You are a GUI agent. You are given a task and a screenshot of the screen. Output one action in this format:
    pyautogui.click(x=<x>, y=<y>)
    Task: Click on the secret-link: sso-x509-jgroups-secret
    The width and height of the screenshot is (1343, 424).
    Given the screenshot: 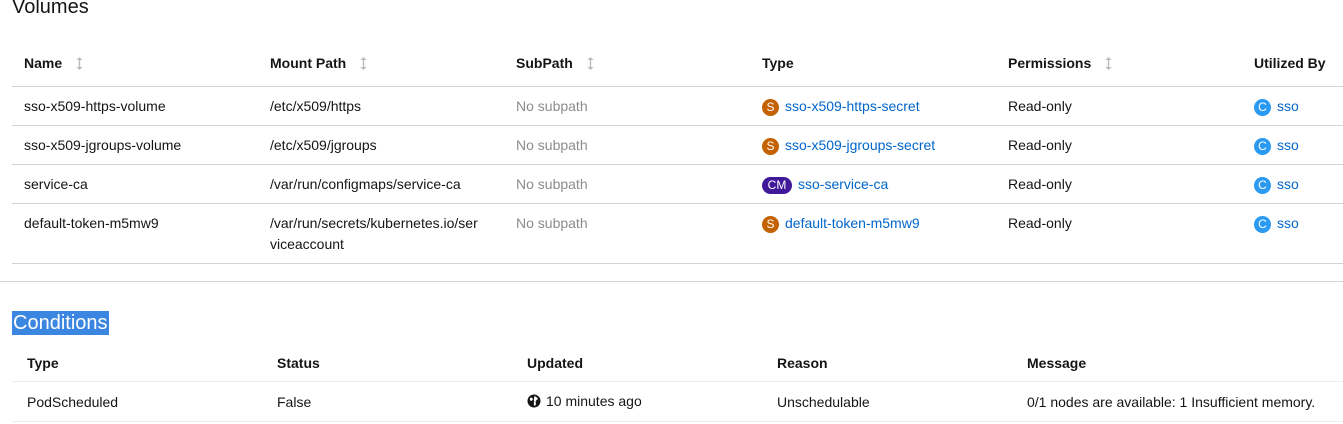 What is the action you would take?
    pyautogui.click(x=860, y=145)
    